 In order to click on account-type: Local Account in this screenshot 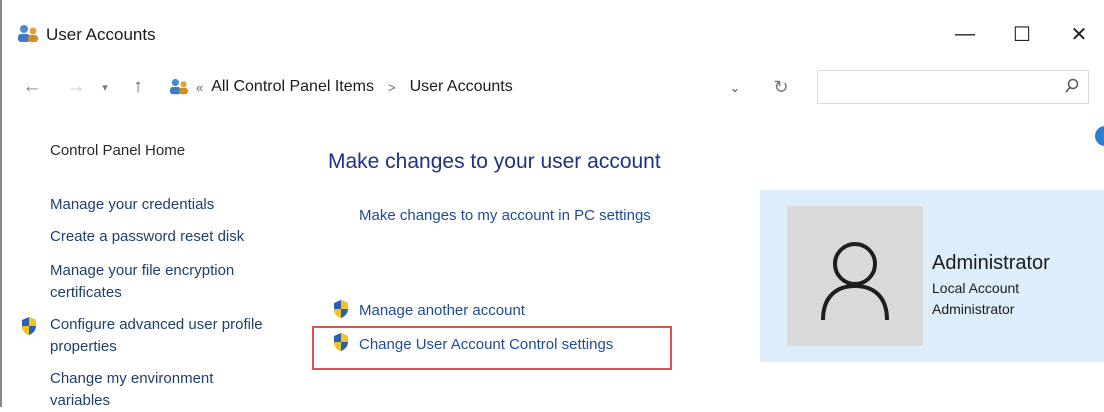, I will do `click(976, 288)`.